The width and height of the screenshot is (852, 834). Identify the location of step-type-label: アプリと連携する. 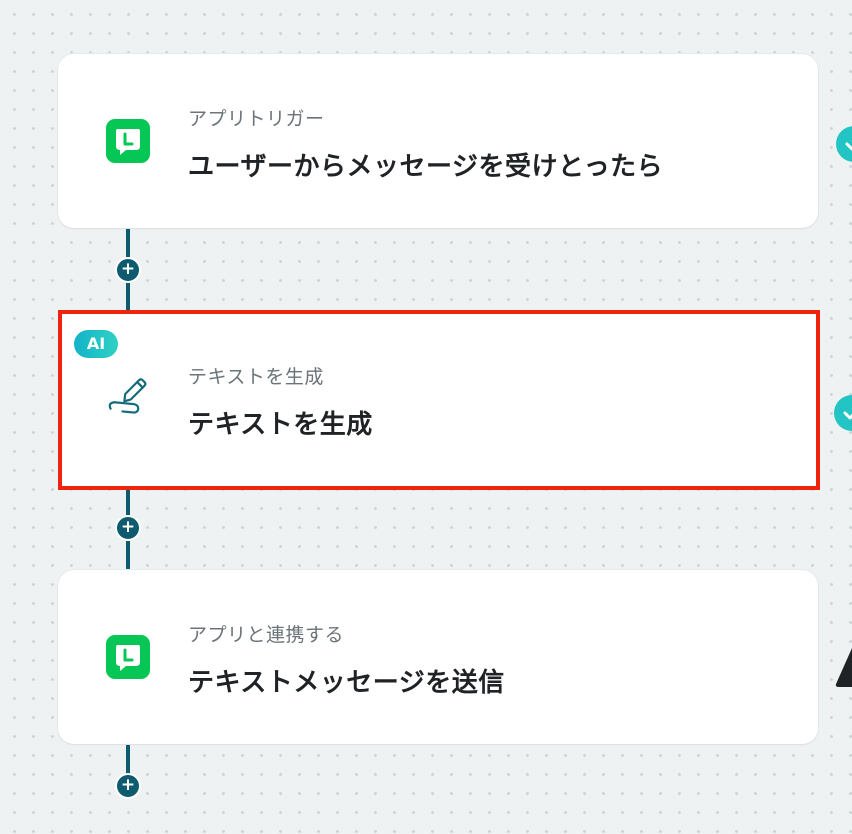
(266, 635).